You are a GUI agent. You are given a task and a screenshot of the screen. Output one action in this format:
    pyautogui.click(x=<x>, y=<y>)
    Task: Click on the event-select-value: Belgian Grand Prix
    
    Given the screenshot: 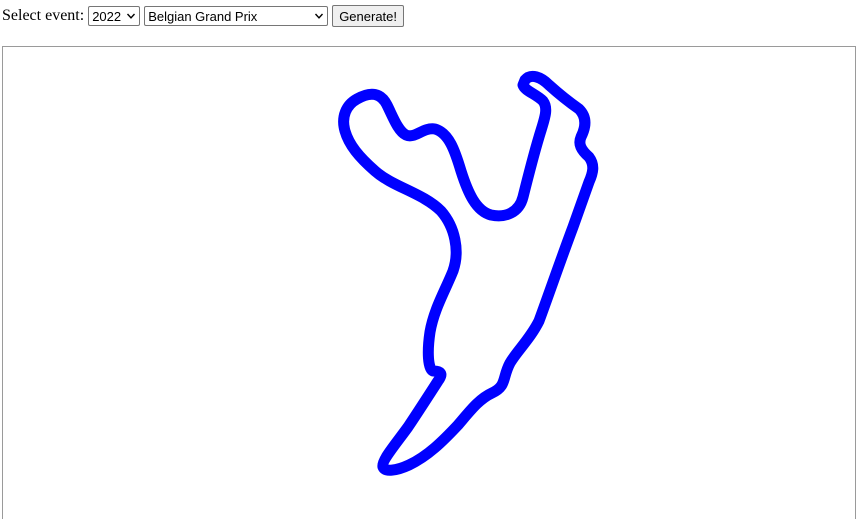 What is the action you would take?
    pyautogui.click(x=203, y=16)
    